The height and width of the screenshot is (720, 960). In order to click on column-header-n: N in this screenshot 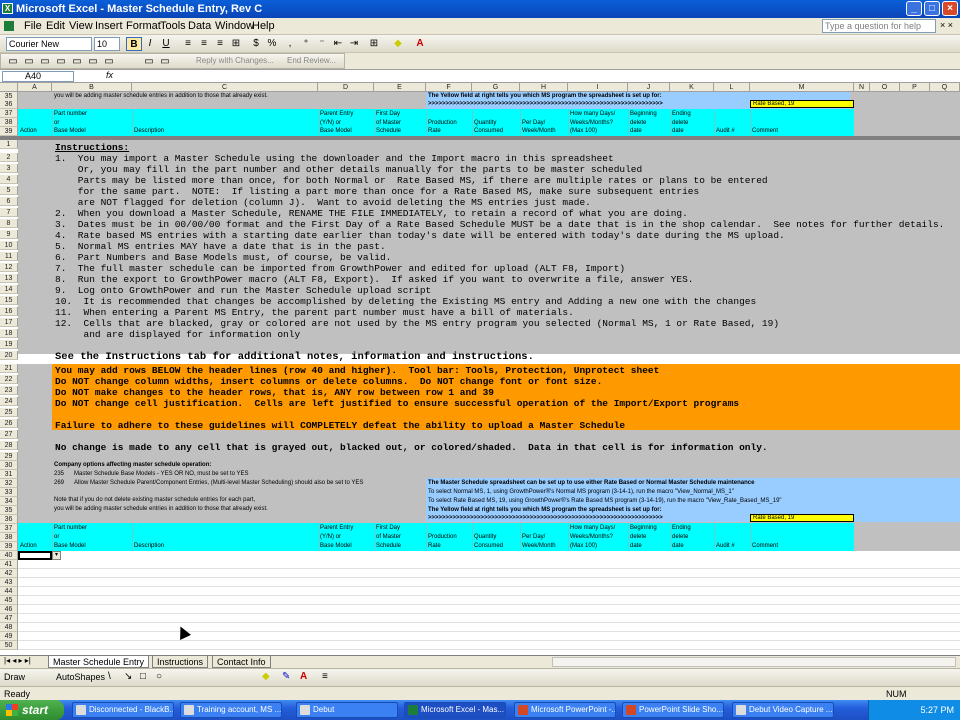, I will do `click(862, 87)`.